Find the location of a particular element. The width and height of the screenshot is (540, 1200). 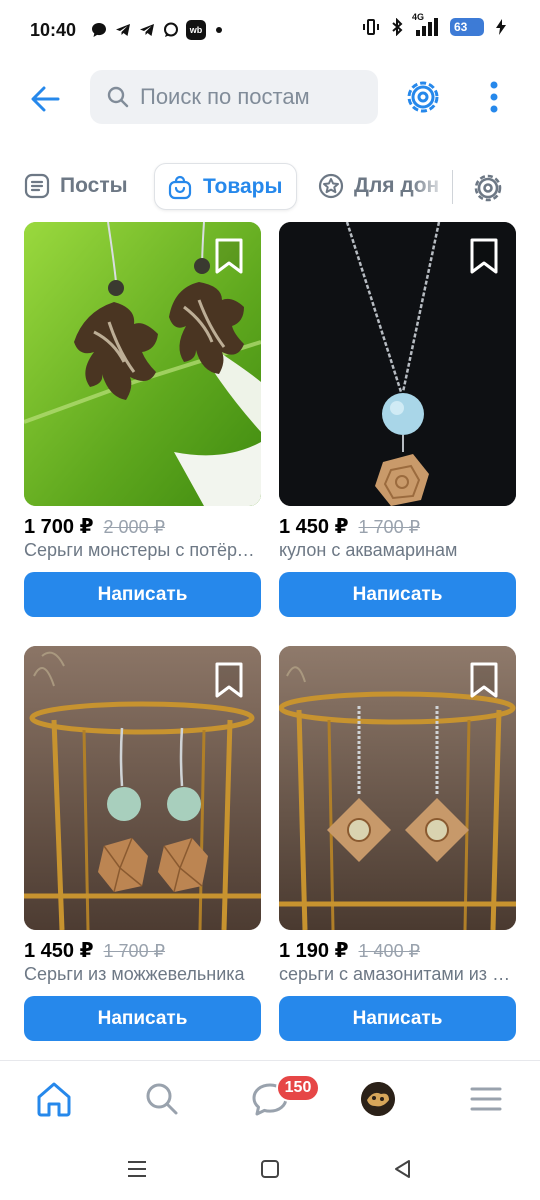

bag-icon is located at coordinates (180, 187).